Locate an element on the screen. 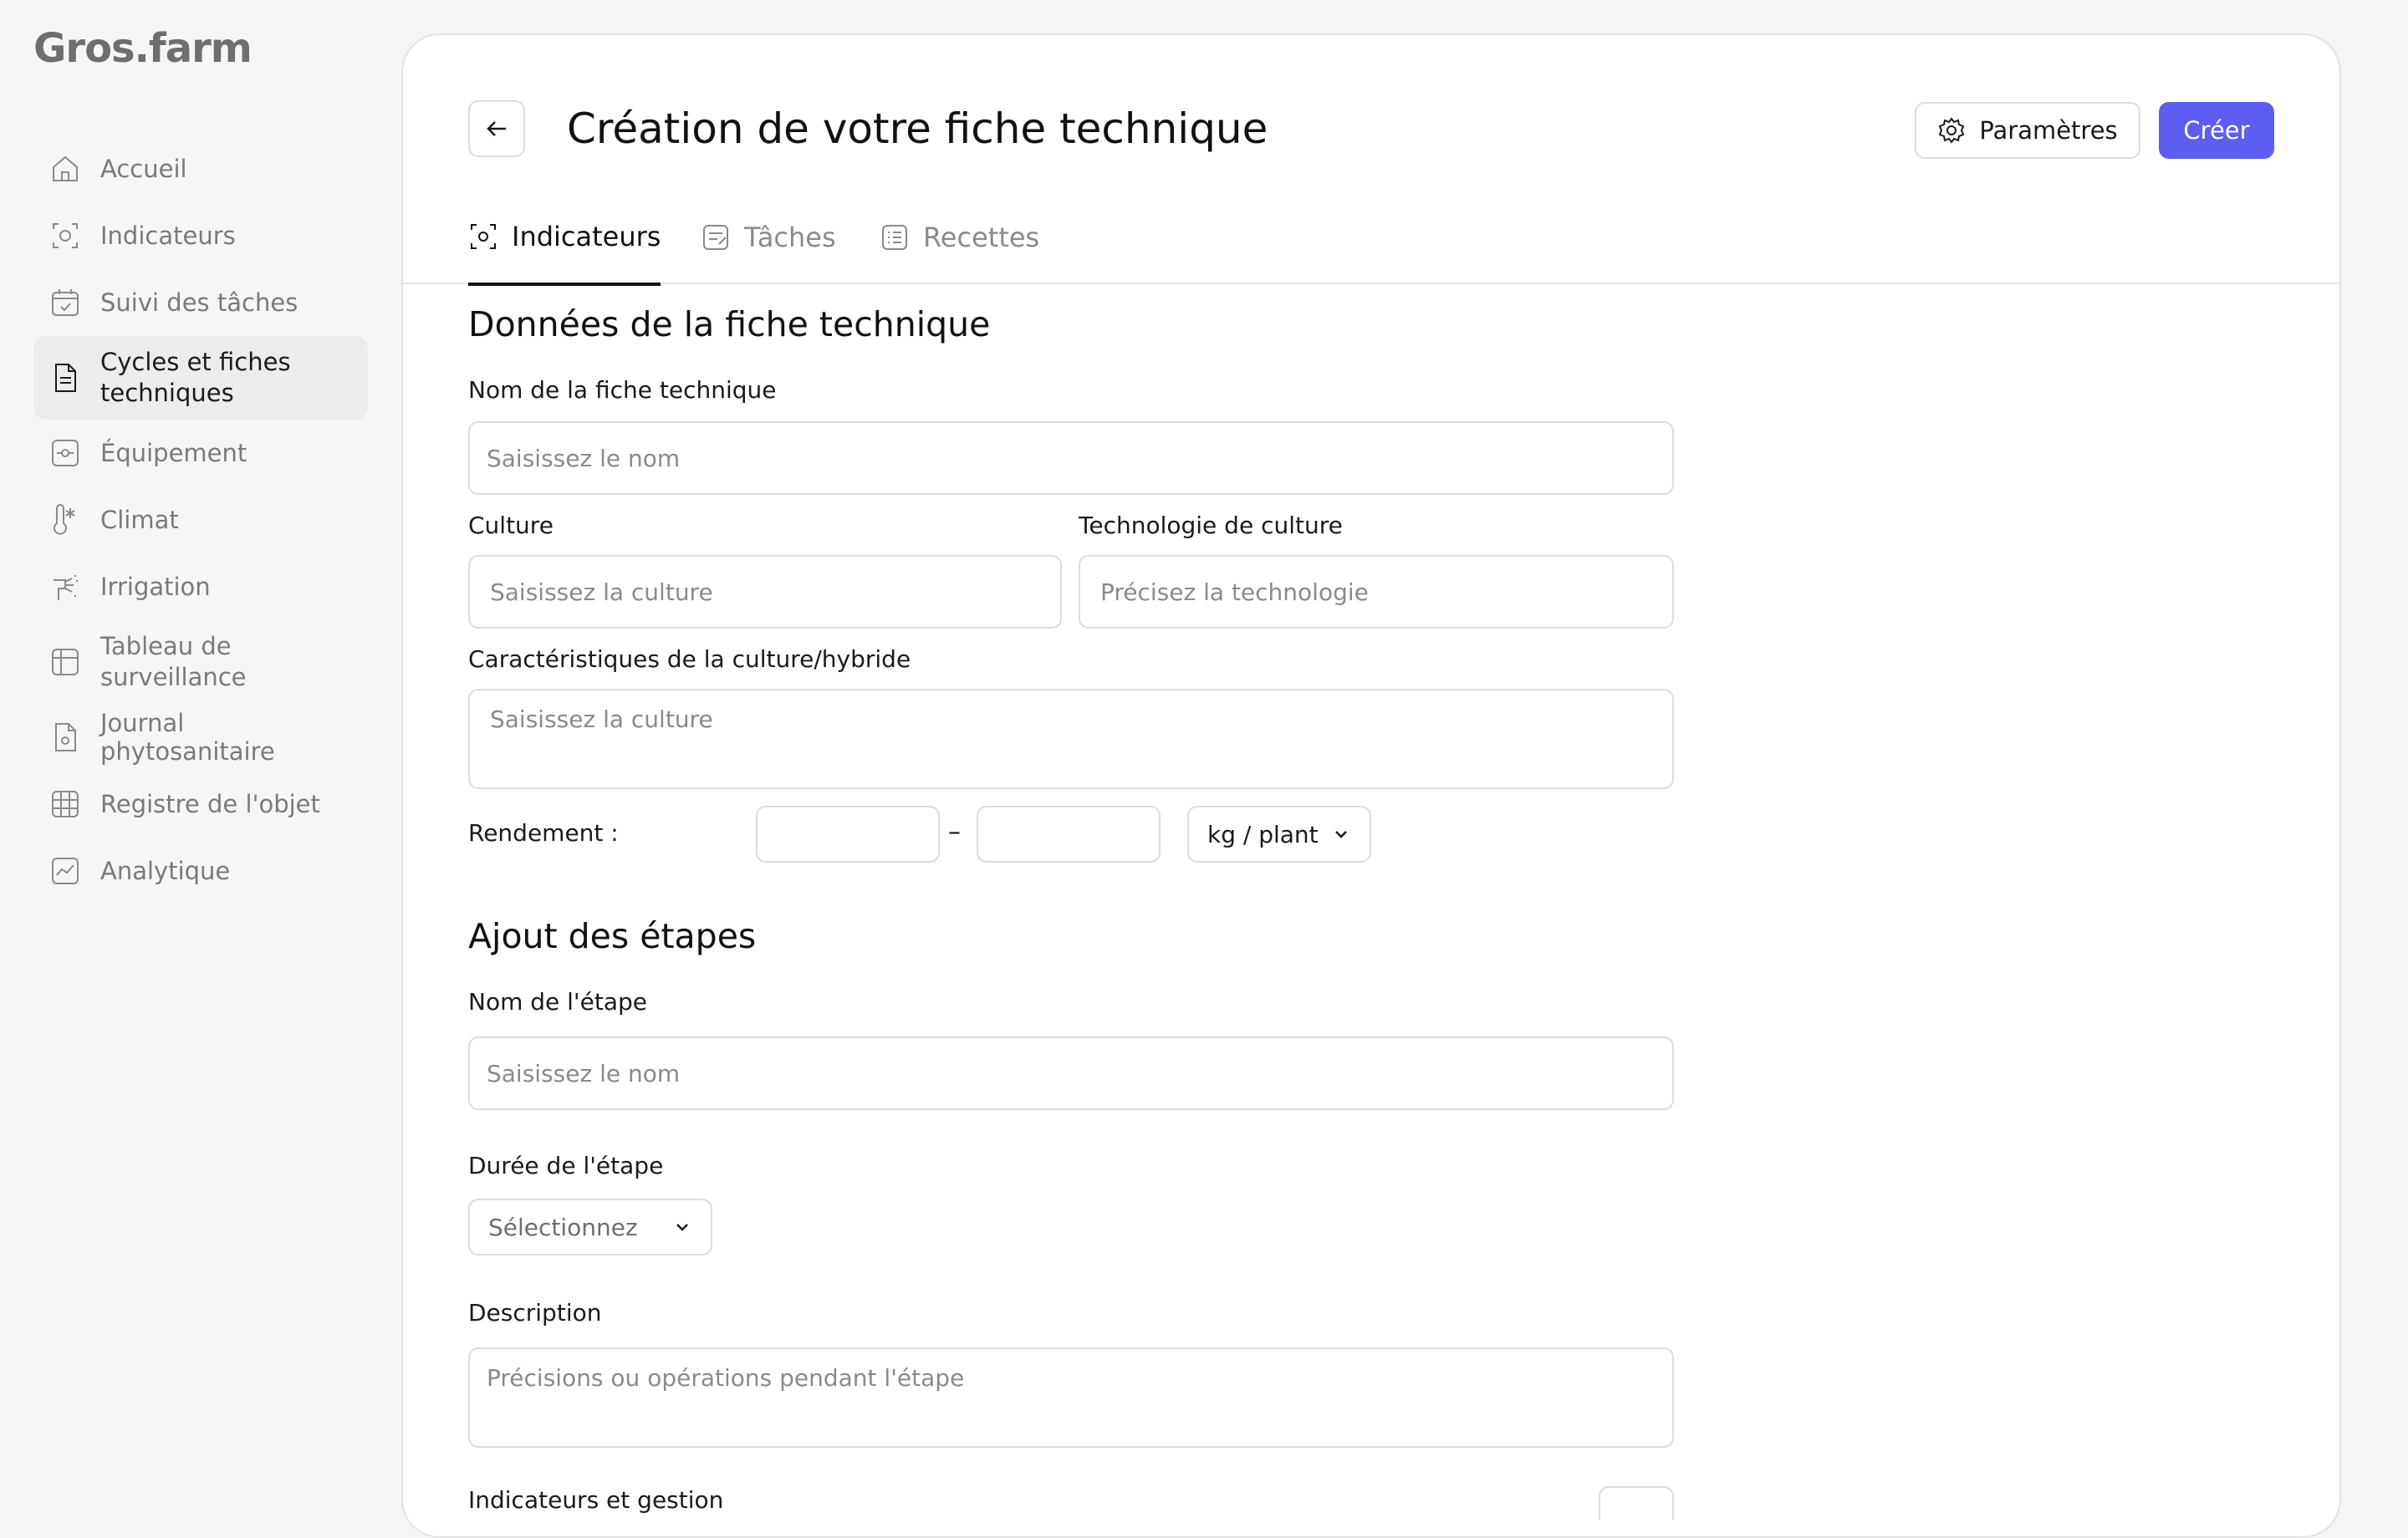 Image resolution: width=2408 pixels, height=1538 pixels. yield-unit-select: kg / plant is located at coordinates (1279, 835).